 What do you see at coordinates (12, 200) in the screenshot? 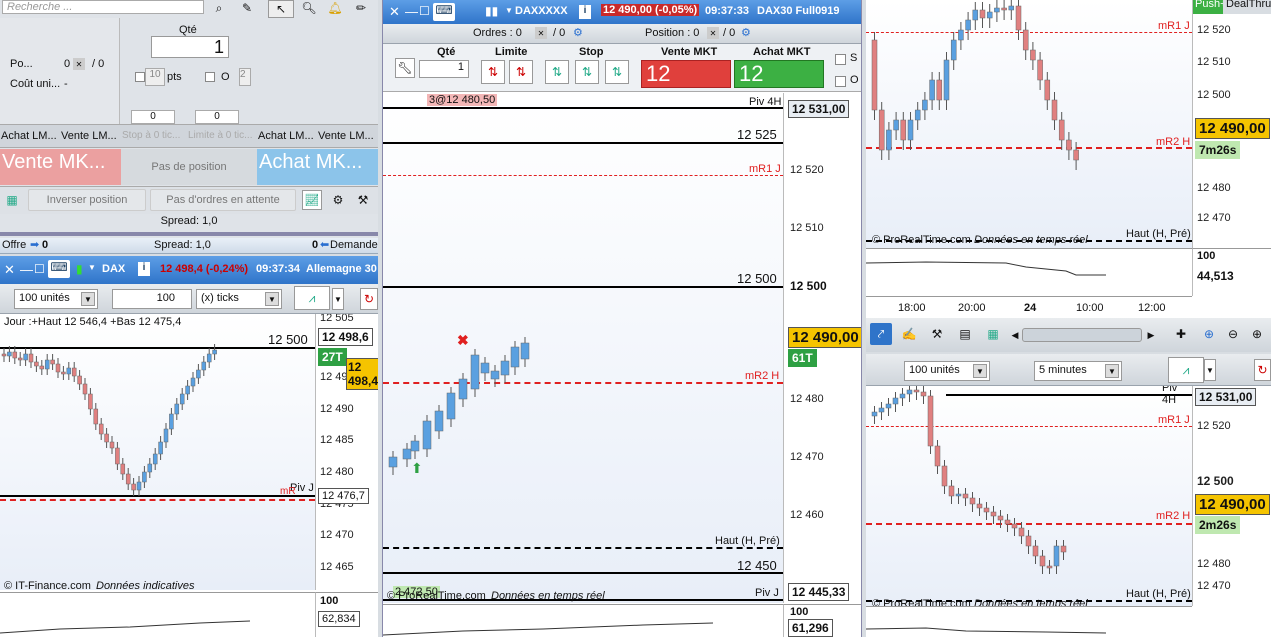
I see `grid-icon: ▦` at bounding box center [12, 200].